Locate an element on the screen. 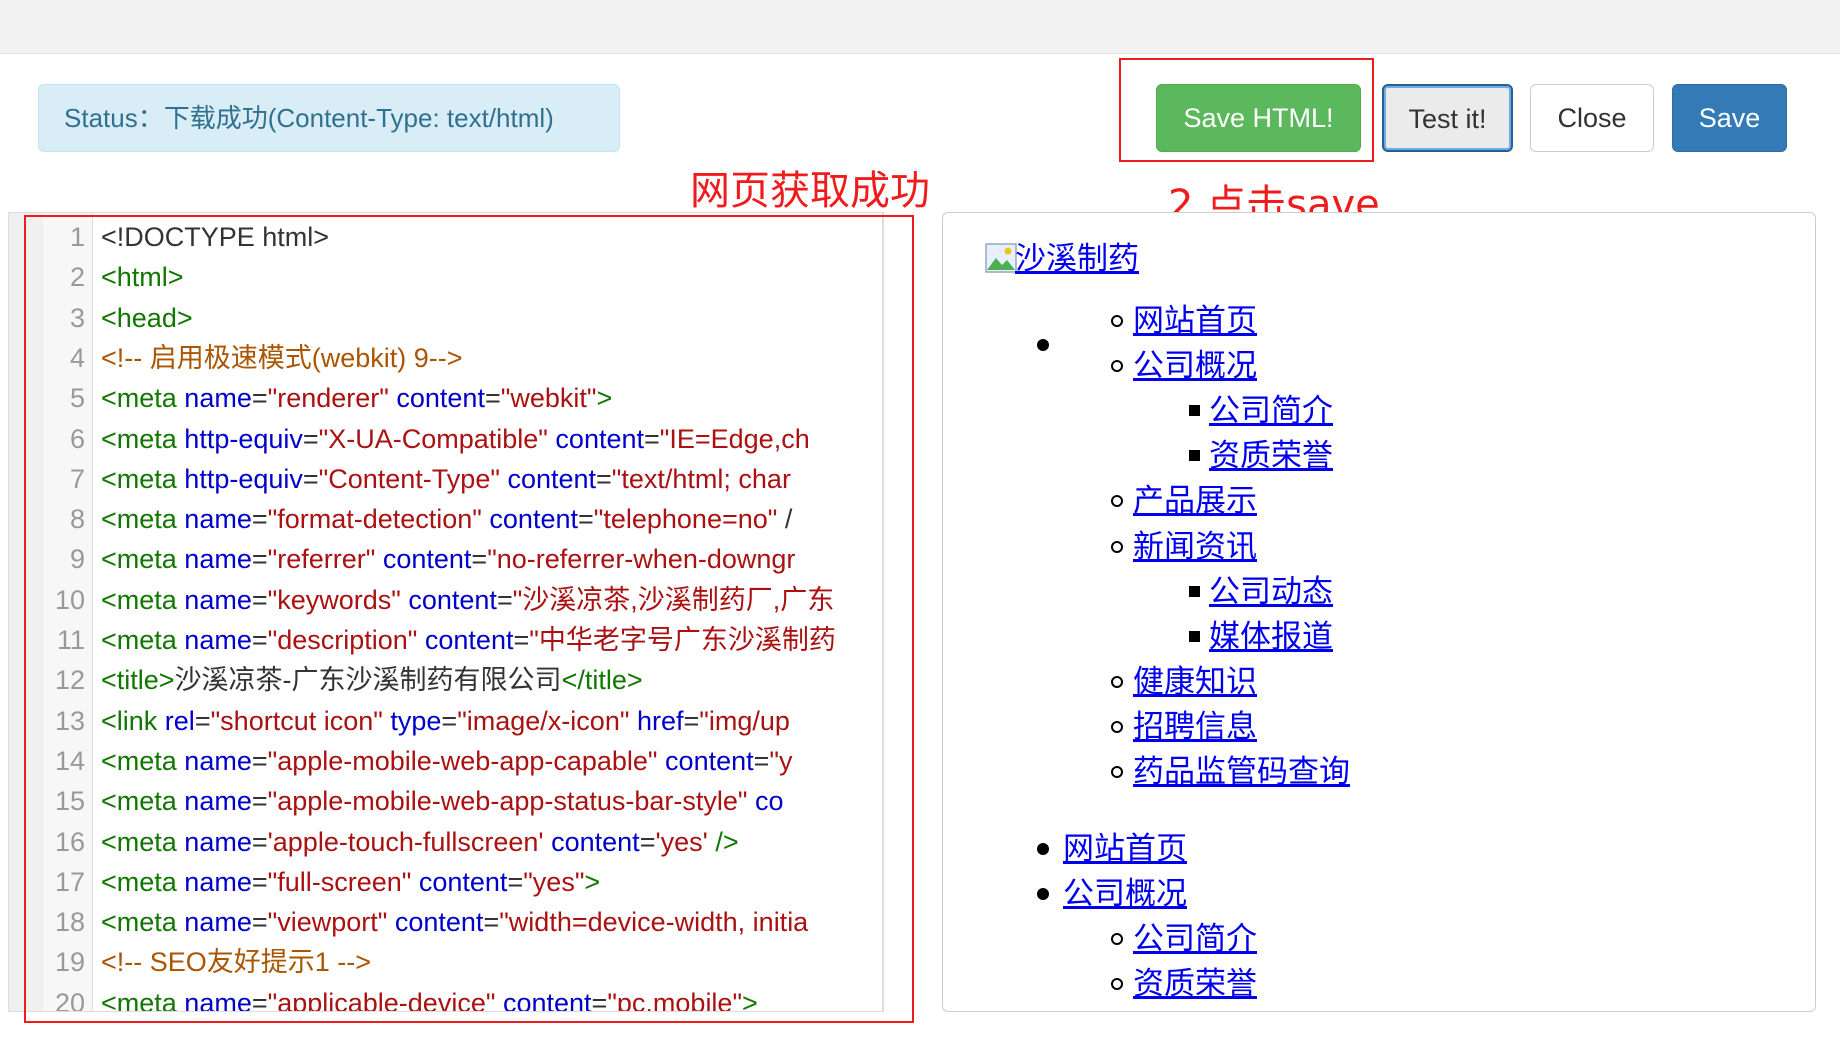 Image resolution: width=1840 pixels, height=1038 pixels. preview-nav-link: 公司动态 is located at coordinates (1271, 592).